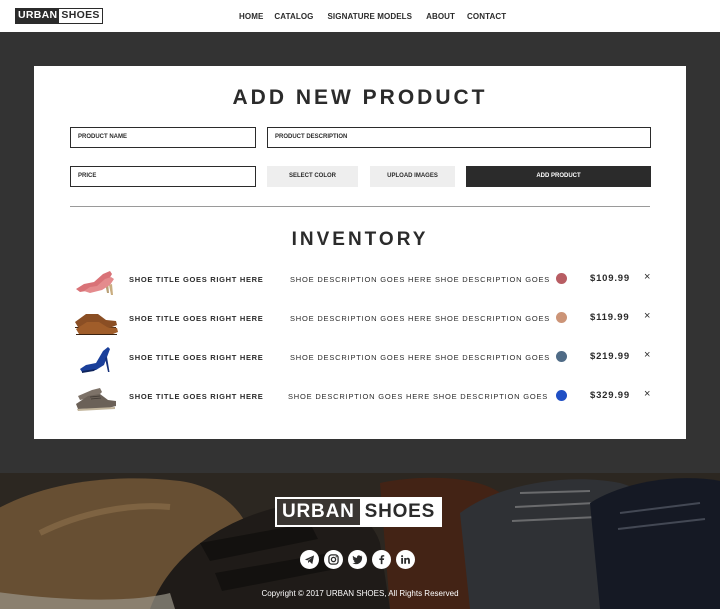 The height and width of the screenshot is (609, 720). Describe the element at coordinates (360, 239) in the screenshot. I see `inventory-title: INVENTORY` at that location.